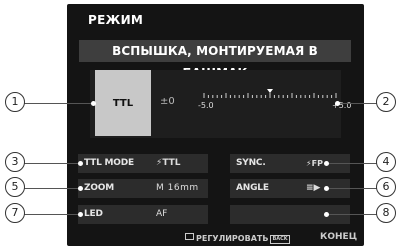 This screenshot has width=399, height=246. What do you see at coordinates (358, 104) in the screenshot?
I see `callout-2-leader` at bounding box center [358, 104].